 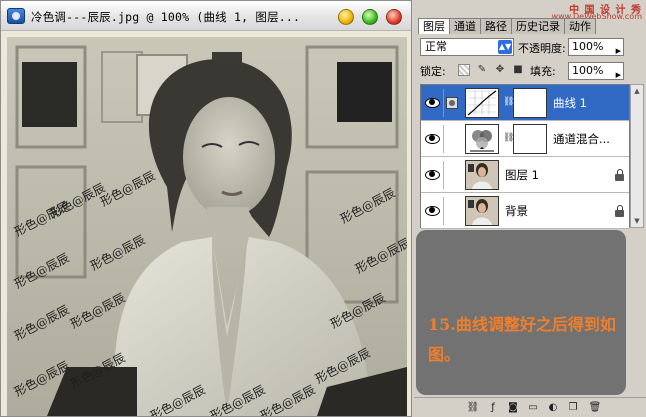 What do you see at coordinates (588, 70) in the screenshot?
I see `fill-value: 100%` at bounding box center [588, 70].